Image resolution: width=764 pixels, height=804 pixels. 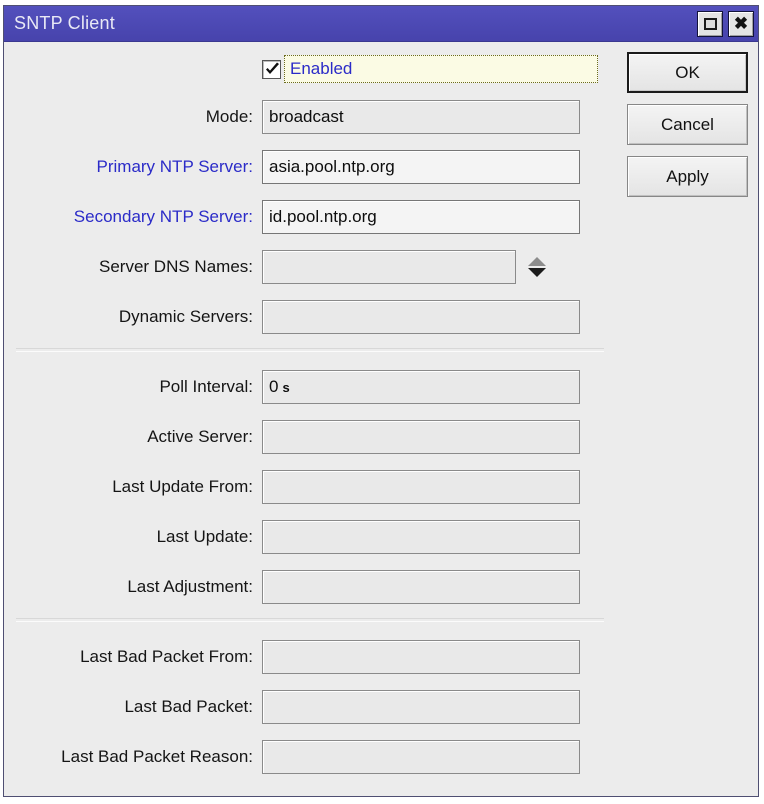 I want to click on last-update-from-input, so click(x=421, y=487).